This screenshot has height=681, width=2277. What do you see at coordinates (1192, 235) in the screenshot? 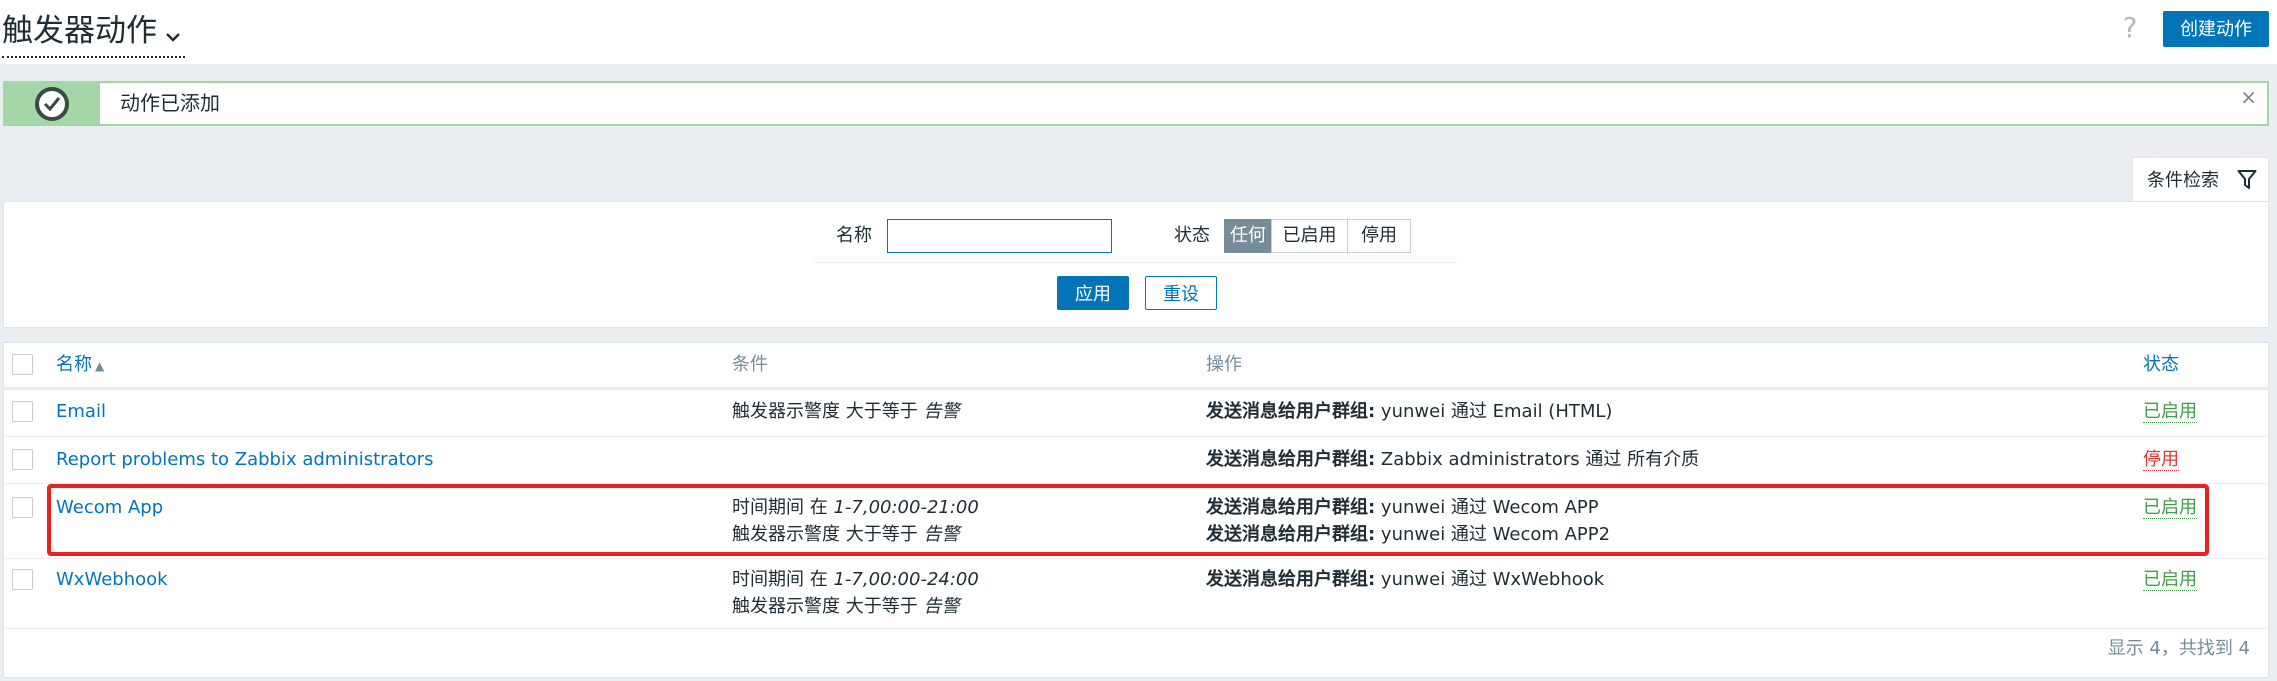
I see `status-filter-label: 状态` at bounding box center [1192, 235].